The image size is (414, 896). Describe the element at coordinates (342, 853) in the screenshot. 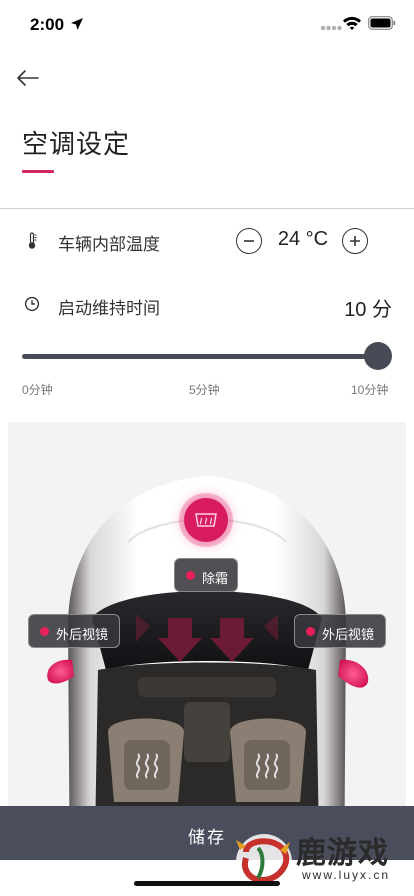

I see `watermark-text: 鹿游戏` at that location.